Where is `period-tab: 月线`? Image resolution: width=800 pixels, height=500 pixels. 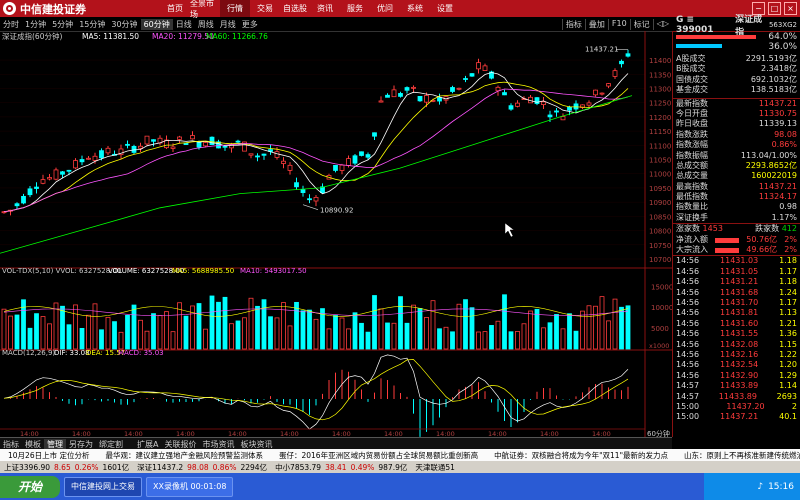
period-tab: 月线 is located at coordinates (228, 24).